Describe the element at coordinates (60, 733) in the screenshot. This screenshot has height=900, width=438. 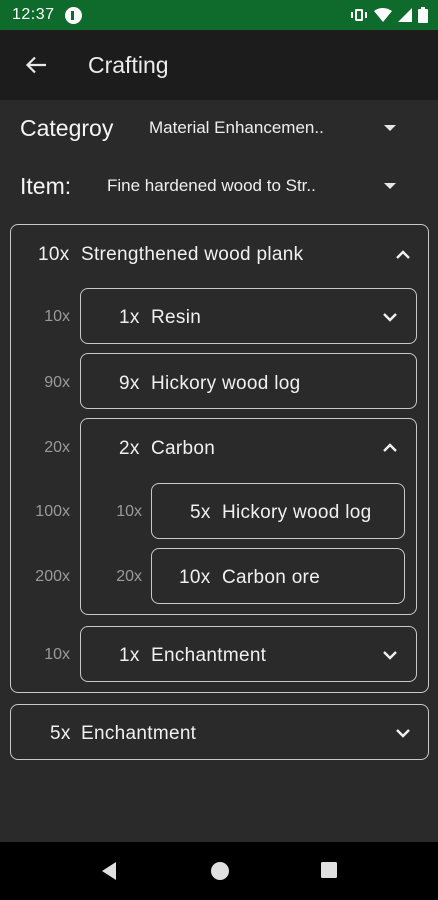
I see `recipe-quantity: 5x` at that location.